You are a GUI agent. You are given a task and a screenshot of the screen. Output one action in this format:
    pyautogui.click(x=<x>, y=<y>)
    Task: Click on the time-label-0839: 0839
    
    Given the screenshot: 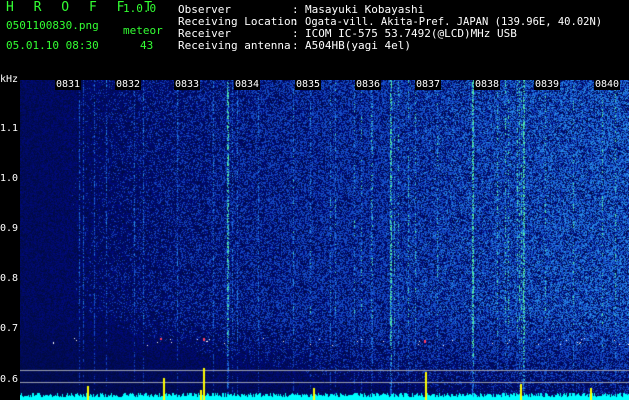 What is the action you would take?
    pyautogui.click(x=547, y=84)
    